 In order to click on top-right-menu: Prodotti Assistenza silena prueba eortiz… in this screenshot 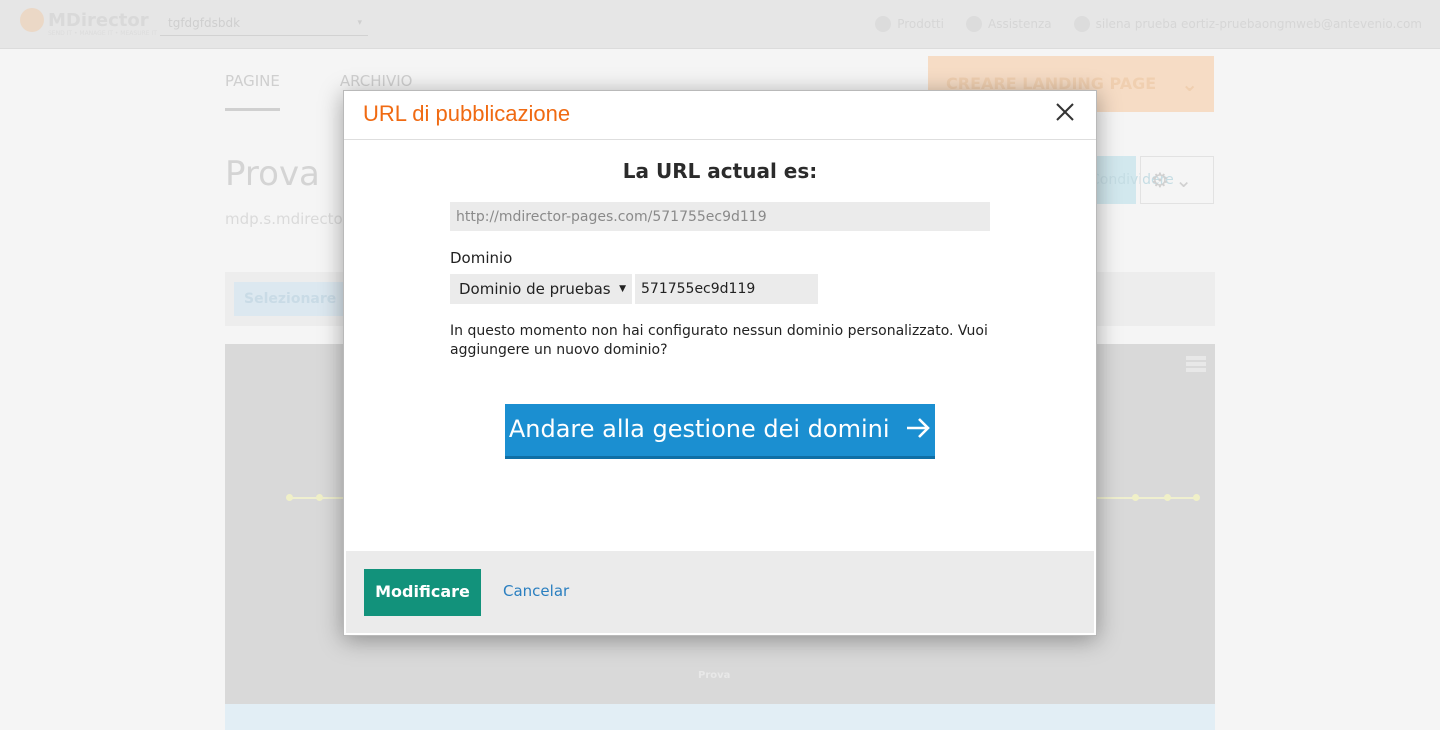, I will do `click(1148, 24)`.